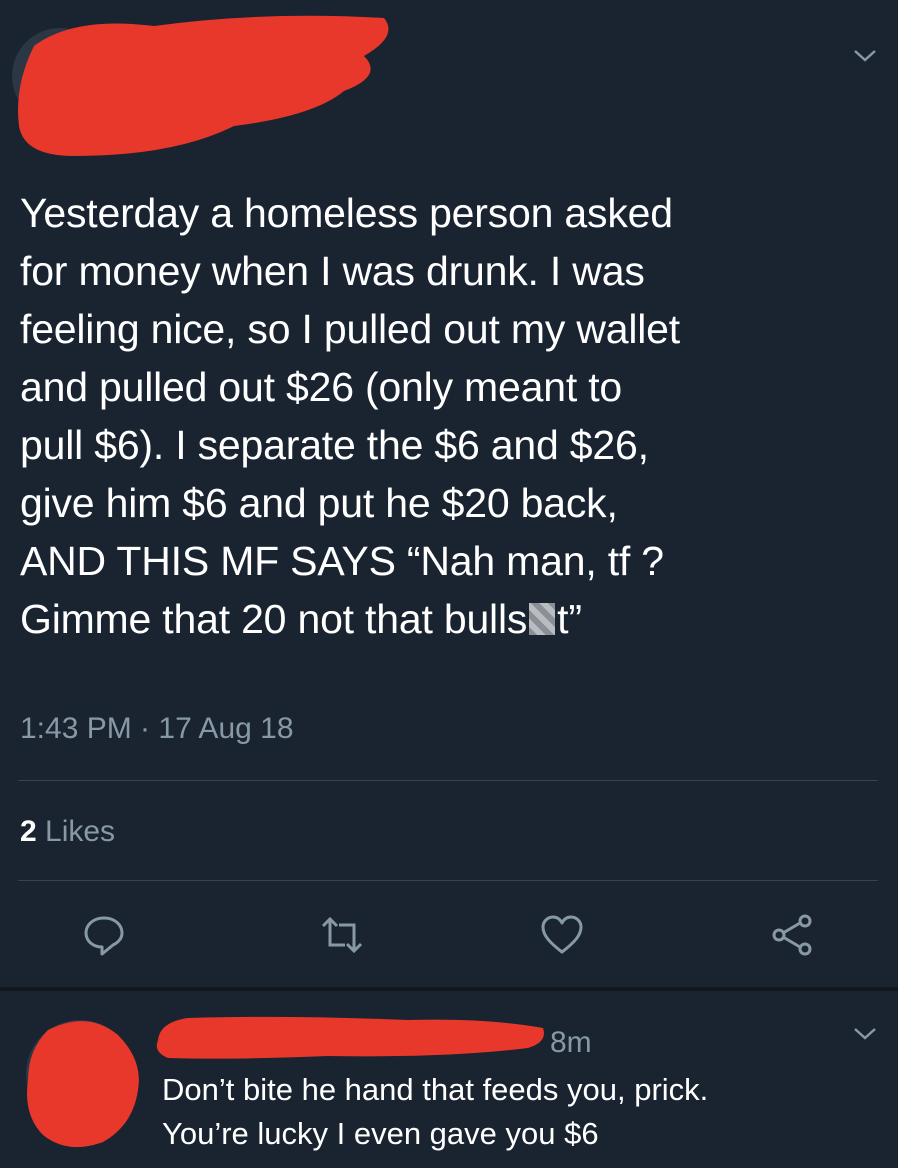 This screenshot has height=1168, width=898. I want to click on like-icon, so click(562, 934).